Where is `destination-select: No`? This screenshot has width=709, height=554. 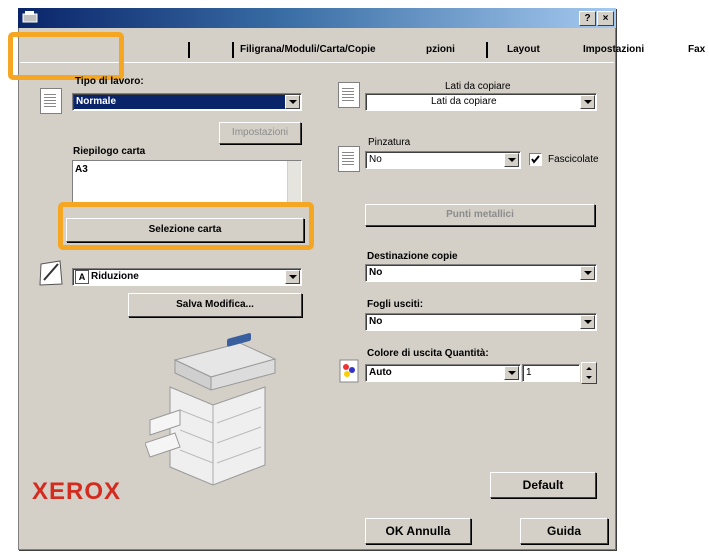
destination-select: No is located at coordinates (481, 273).